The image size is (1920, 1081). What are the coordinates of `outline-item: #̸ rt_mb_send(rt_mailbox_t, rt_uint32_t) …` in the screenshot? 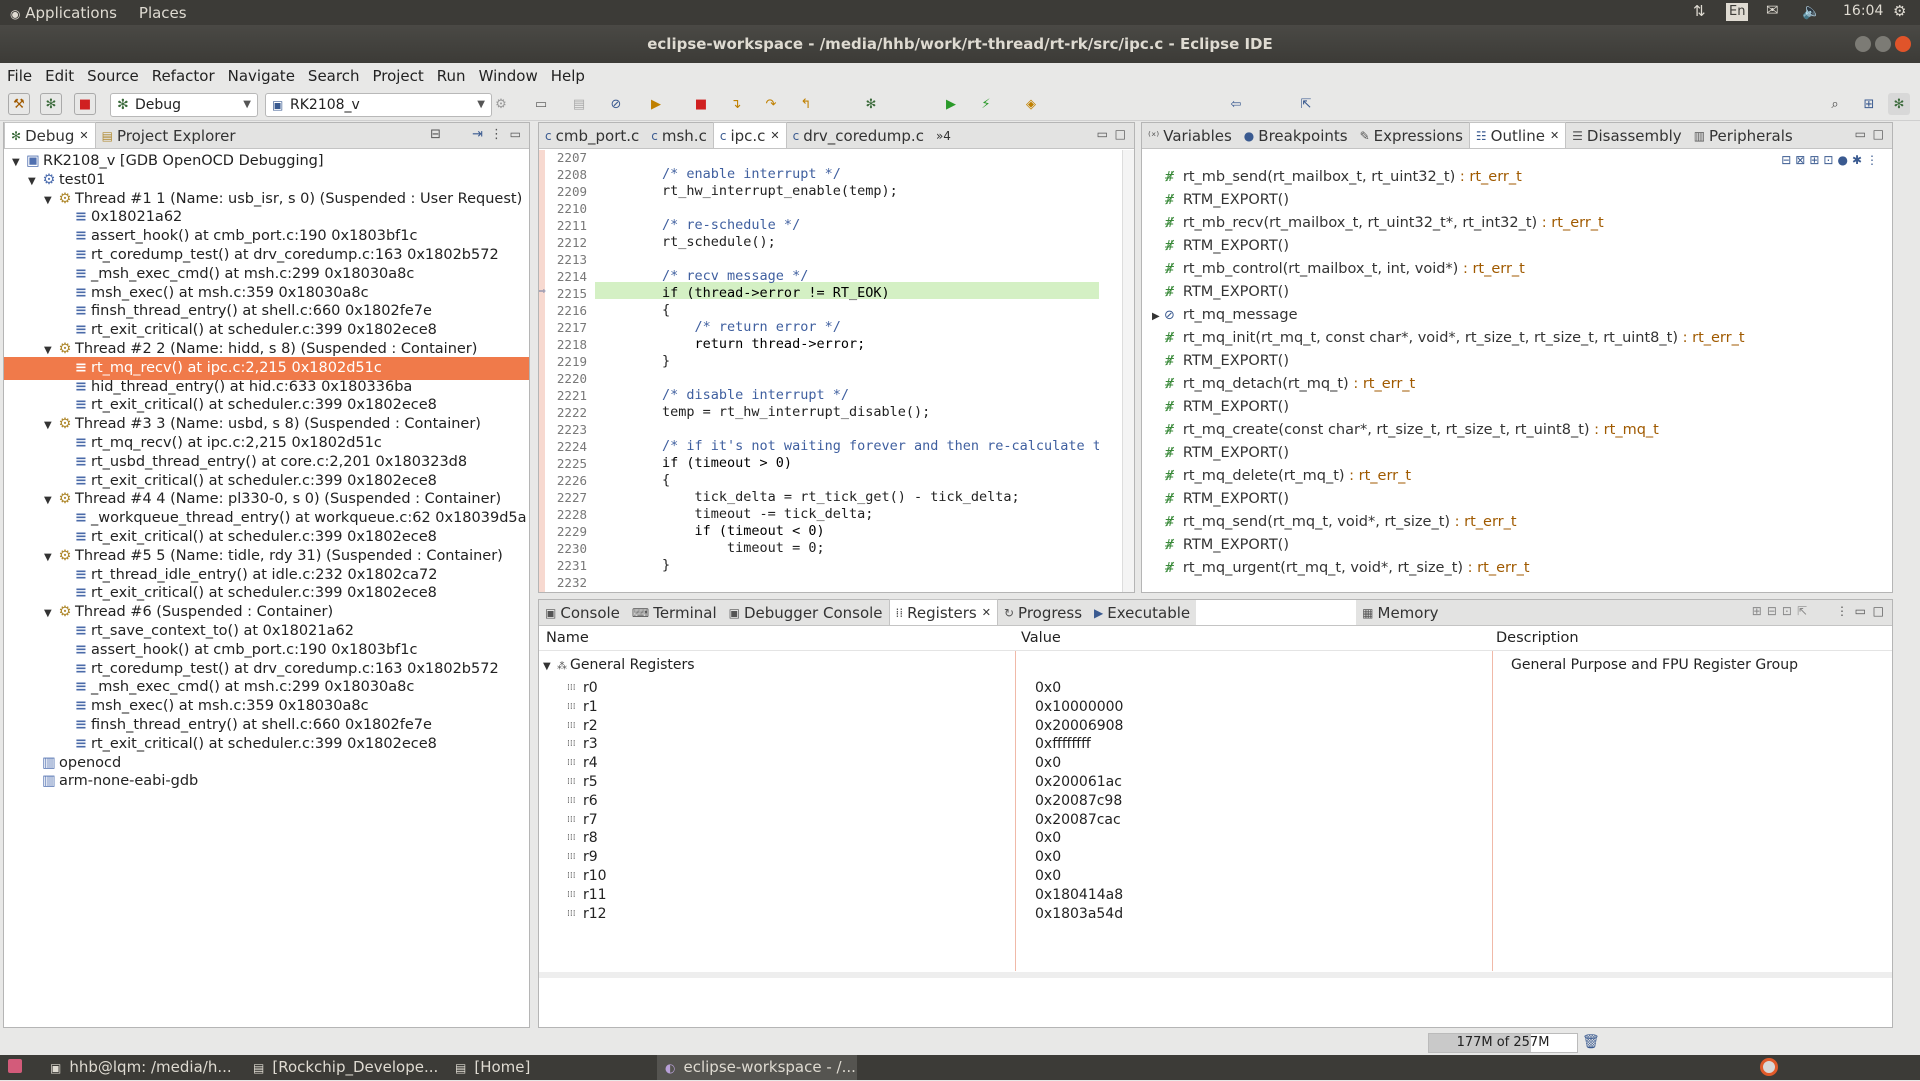 It's located at (1337, 178).